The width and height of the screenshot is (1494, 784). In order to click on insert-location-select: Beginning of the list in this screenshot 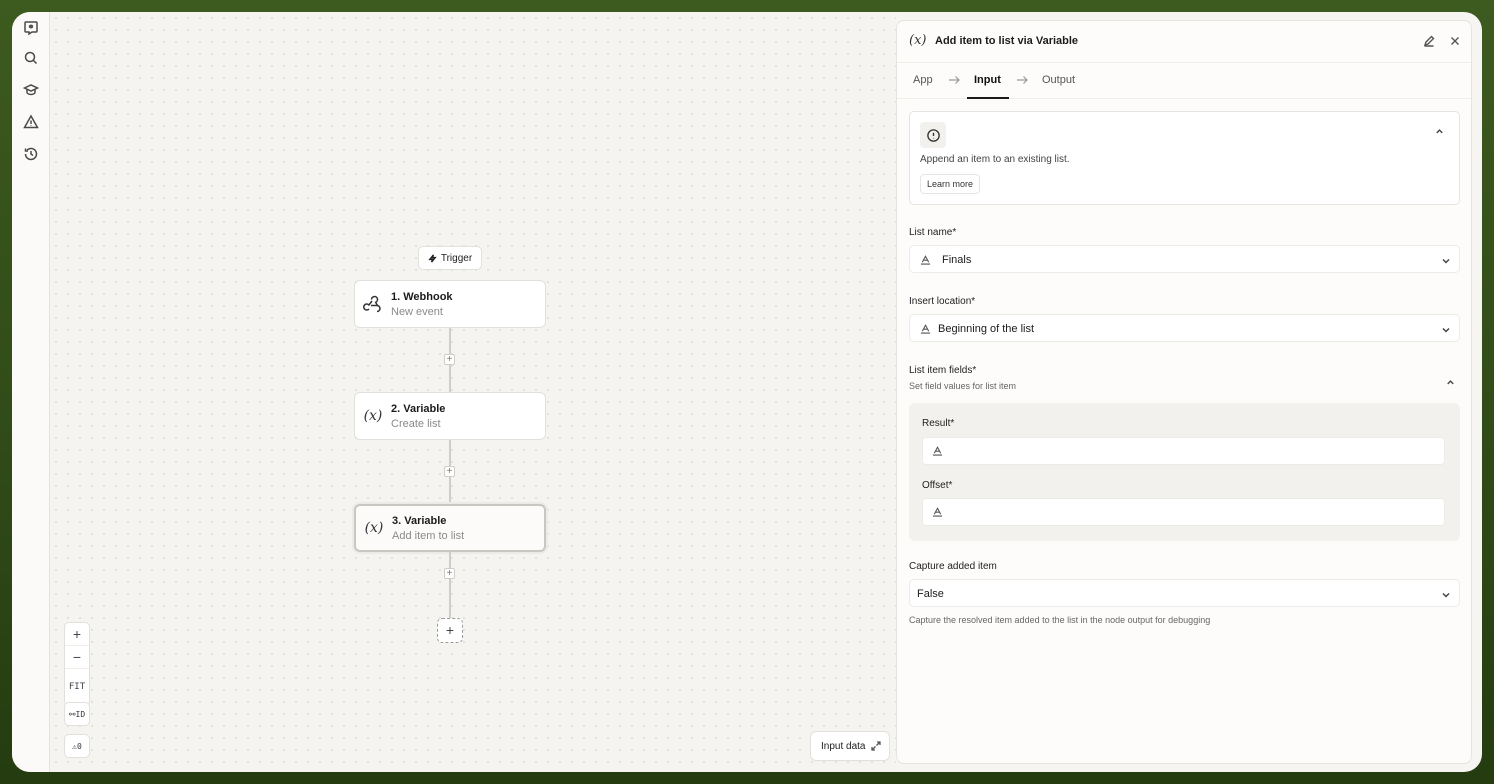, I will do `click(1184, 328)`.